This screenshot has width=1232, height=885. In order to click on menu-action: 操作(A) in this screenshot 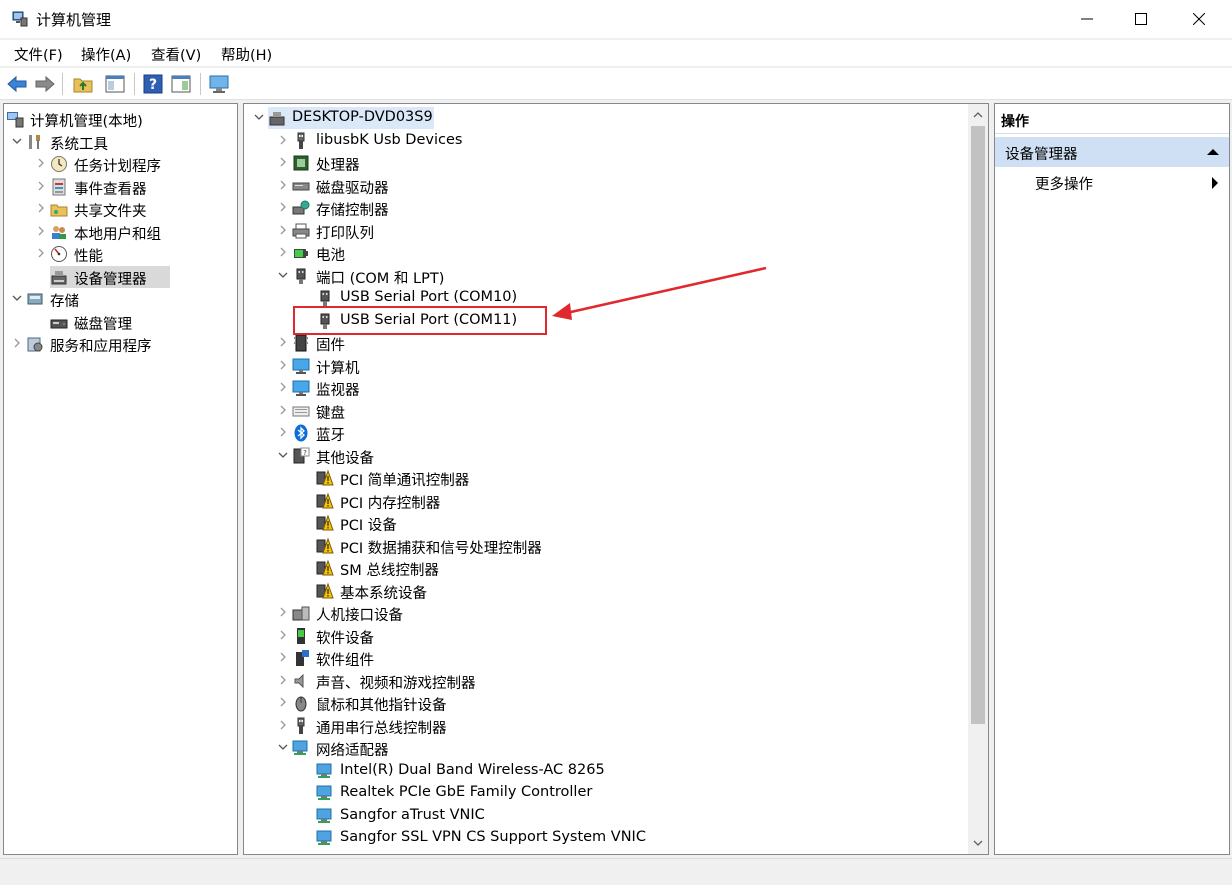, I will do `click(106, 54)`.